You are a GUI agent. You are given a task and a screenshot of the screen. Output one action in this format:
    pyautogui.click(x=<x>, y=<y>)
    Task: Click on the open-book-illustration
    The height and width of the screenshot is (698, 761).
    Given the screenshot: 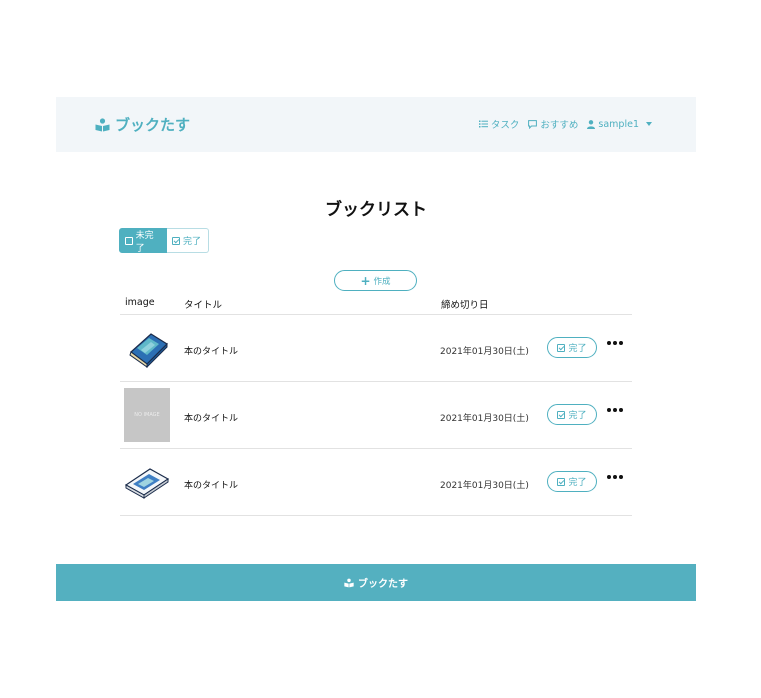 What is the action you would take?
    pyautogui.click(x=147, y=483)
    